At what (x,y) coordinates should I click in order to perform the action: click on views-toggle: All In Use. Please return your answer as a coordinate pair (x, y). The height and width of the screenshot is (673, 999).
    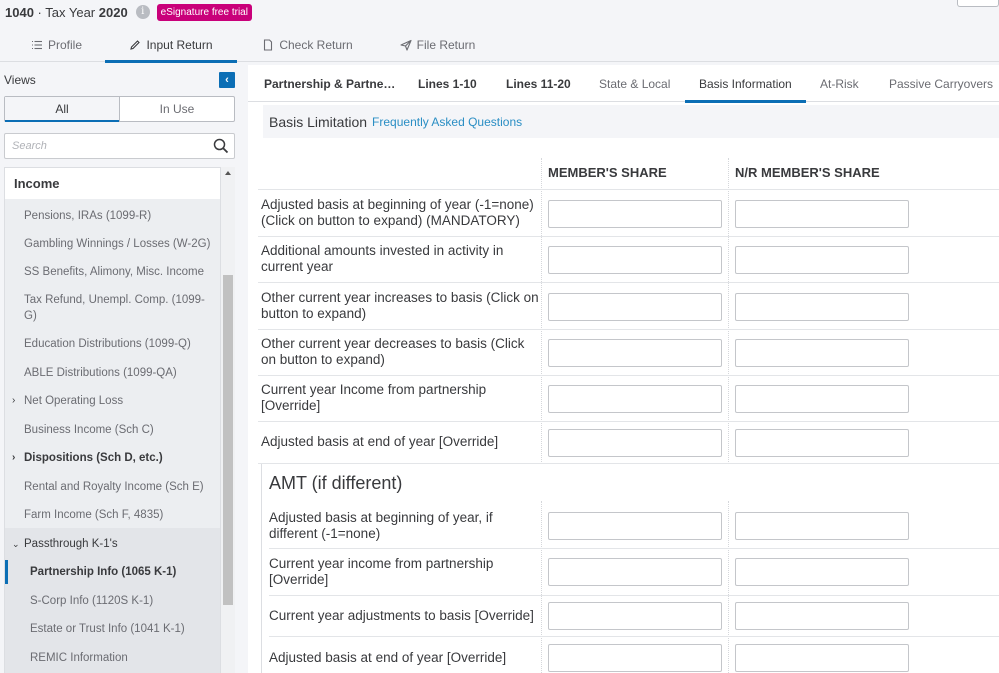
    Looking at the image, I should click on (119, 109).